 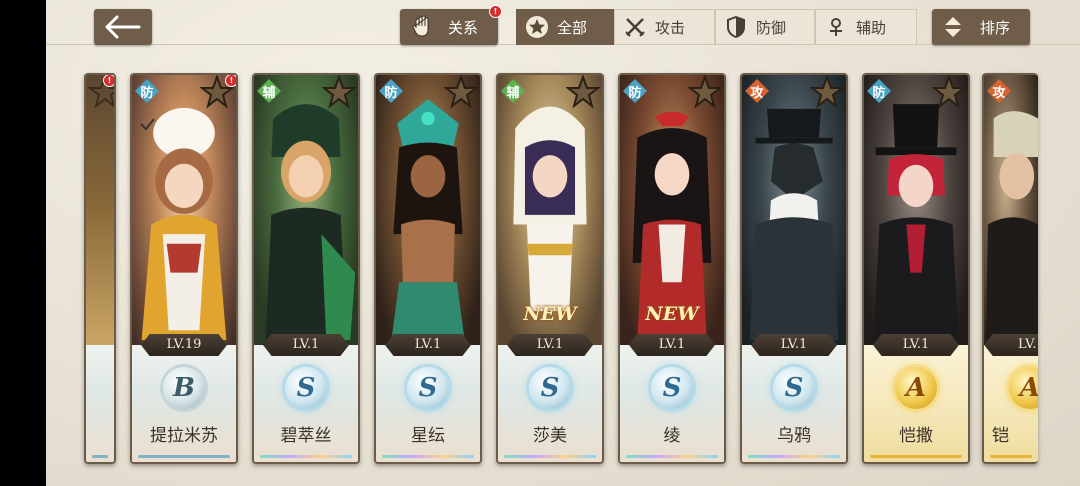 What do you see at coordinates (495, 11) in the screenshot?
I see `relation-notification-badge: !` at bounding box center [495, 11].